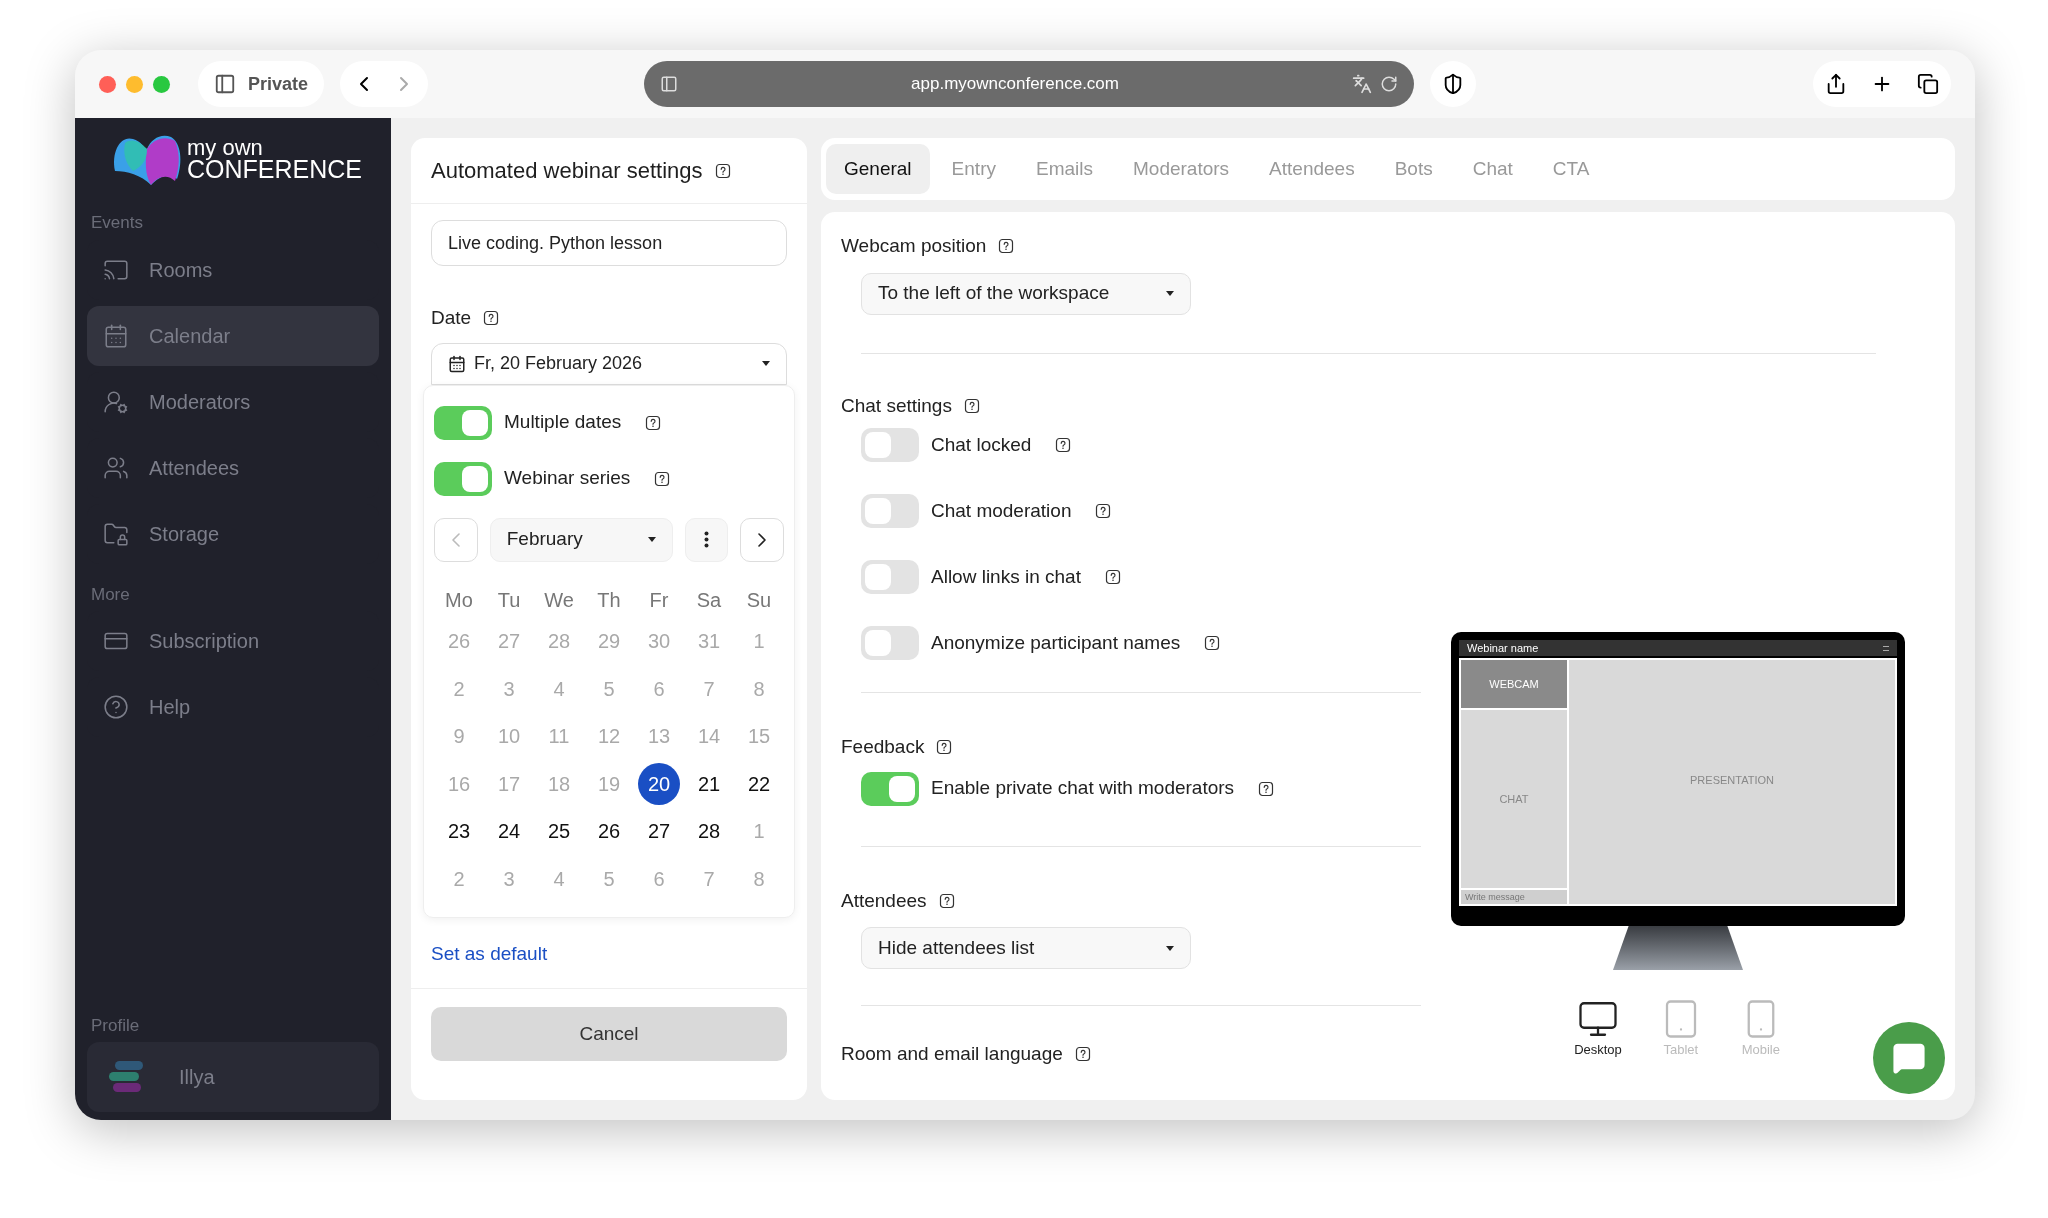  I want to click on name-field: Live coding. Python lesson, so click(609, 243).